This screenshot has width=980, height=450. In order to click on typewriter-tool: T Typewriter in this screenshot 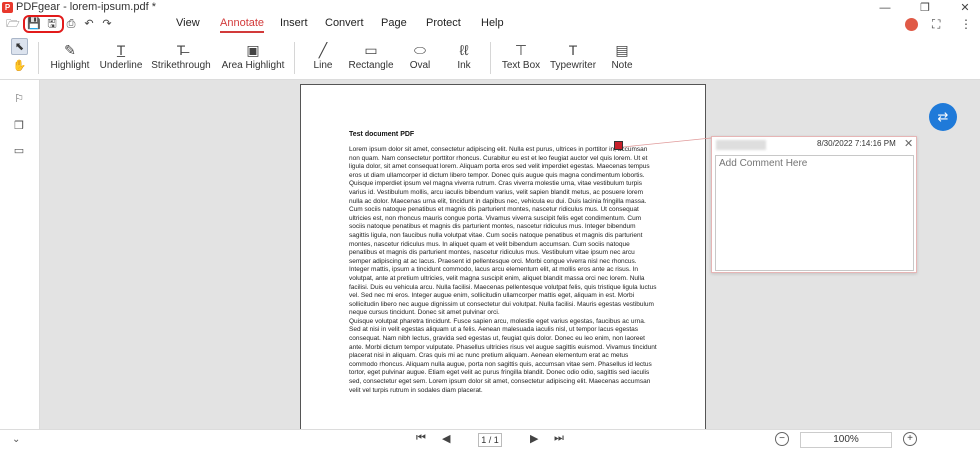, I will do `click(573, 55)`.